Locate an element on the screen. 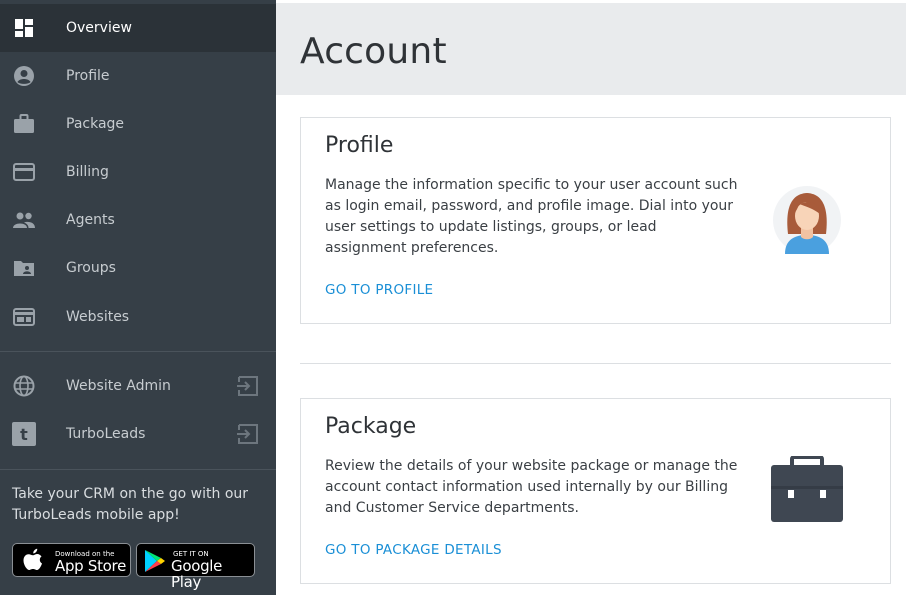 Image resolution: width=906 pixels, height=595 pixels. sidebar-item-label: Website Admin is located at coordinates (118, 386).